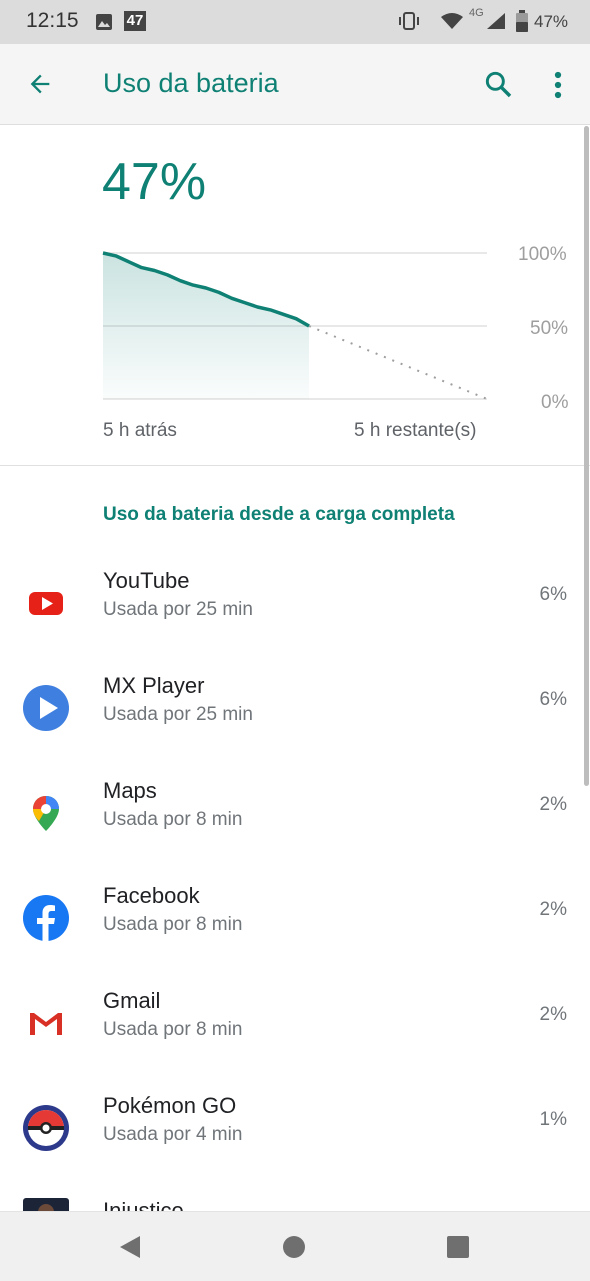 The height and width of the screenshot is (1281, 590). What do you see at coordinates (206, 326) in the screenshot?
I see `chart-area-fill` at bounding box center [206, 326].